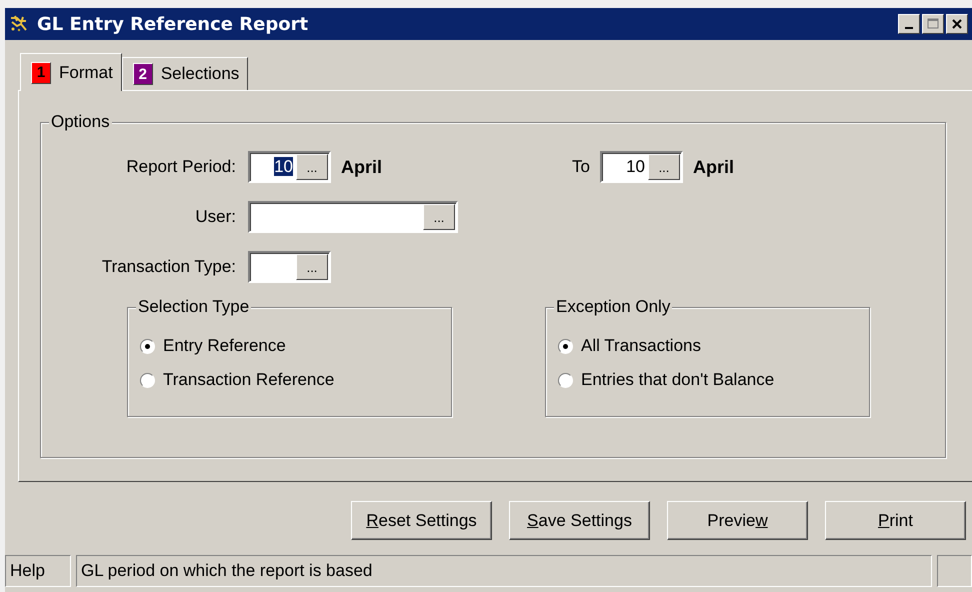 This screenshot has height=592, width=972. What do you see at coordinates (181, 167) in the screenshot?
I see `field-label: Report Period:` at bounding box center [181, 167].